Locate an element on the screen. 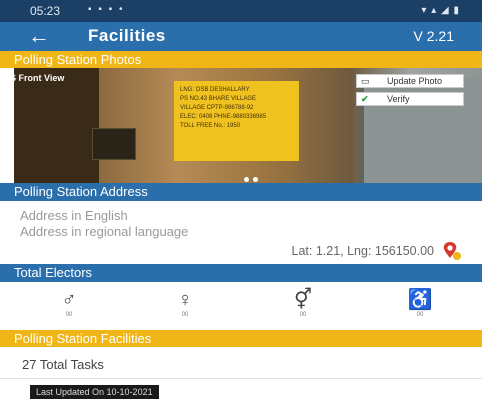 The width and height of the screenshot is (482, 403). update-photo-button: ▭ Update Photo is located at coordinates (410, 81).